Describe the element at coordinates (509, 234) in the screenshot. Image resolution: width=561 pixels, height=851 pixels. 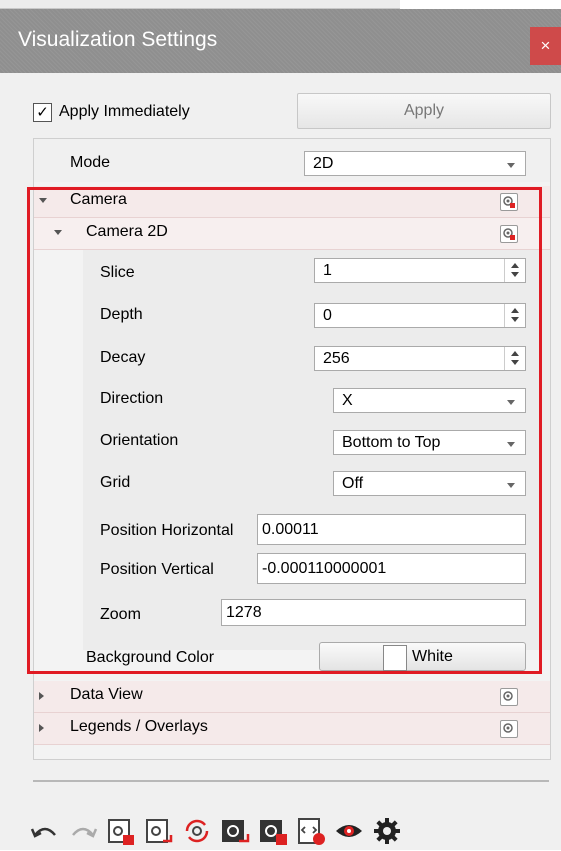
I see `reset-camera2d-icon` at that location.